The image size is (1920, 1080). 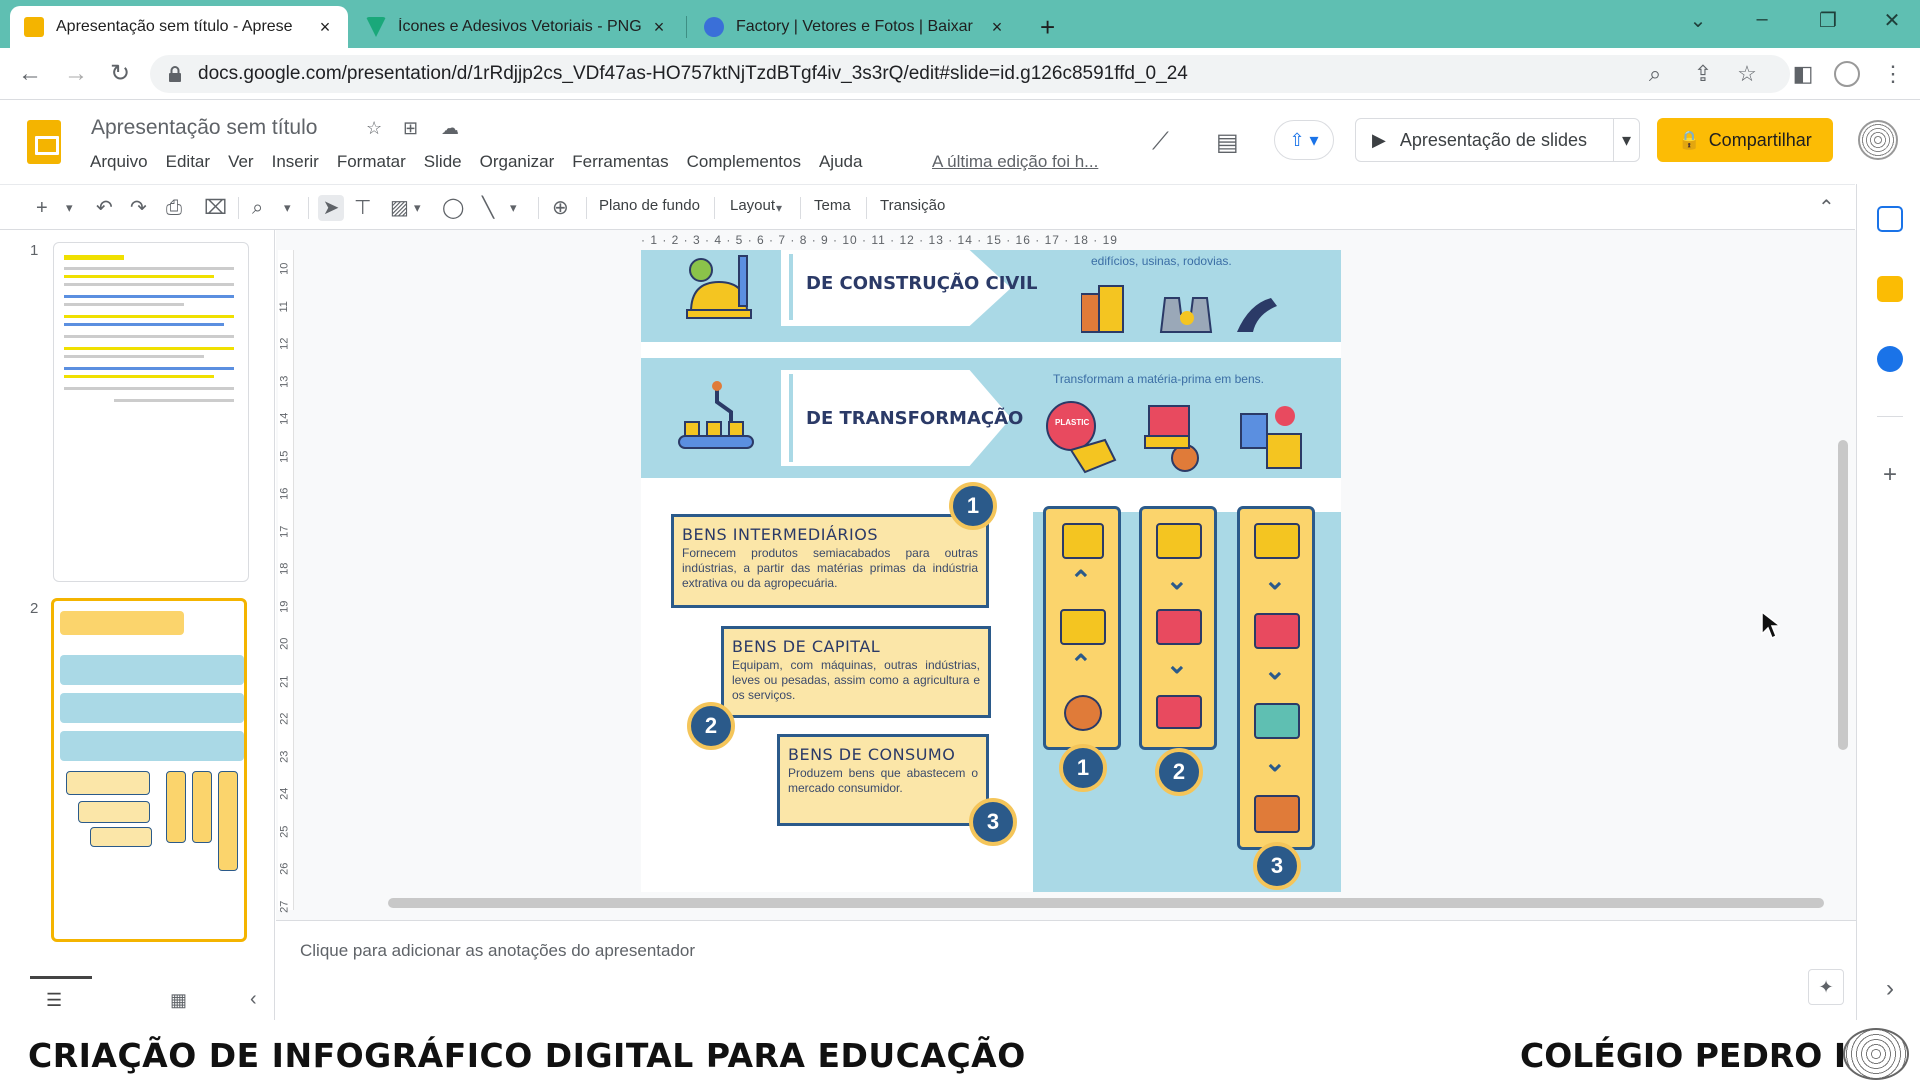 What do you see at coordinates (1698, 20) in the screenshot?
I see `tab-search-chevron-icon: ⌄` at bounding box center [1698, 20].